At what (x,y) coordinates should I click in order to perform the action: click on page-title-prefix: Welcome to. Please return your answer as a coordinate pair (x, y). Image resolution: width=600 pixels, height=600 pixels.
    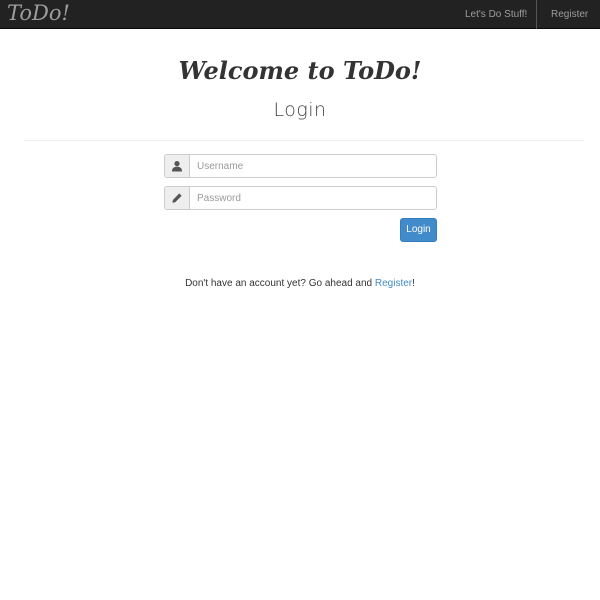
    Looking at the image, I should click on (260, 70).